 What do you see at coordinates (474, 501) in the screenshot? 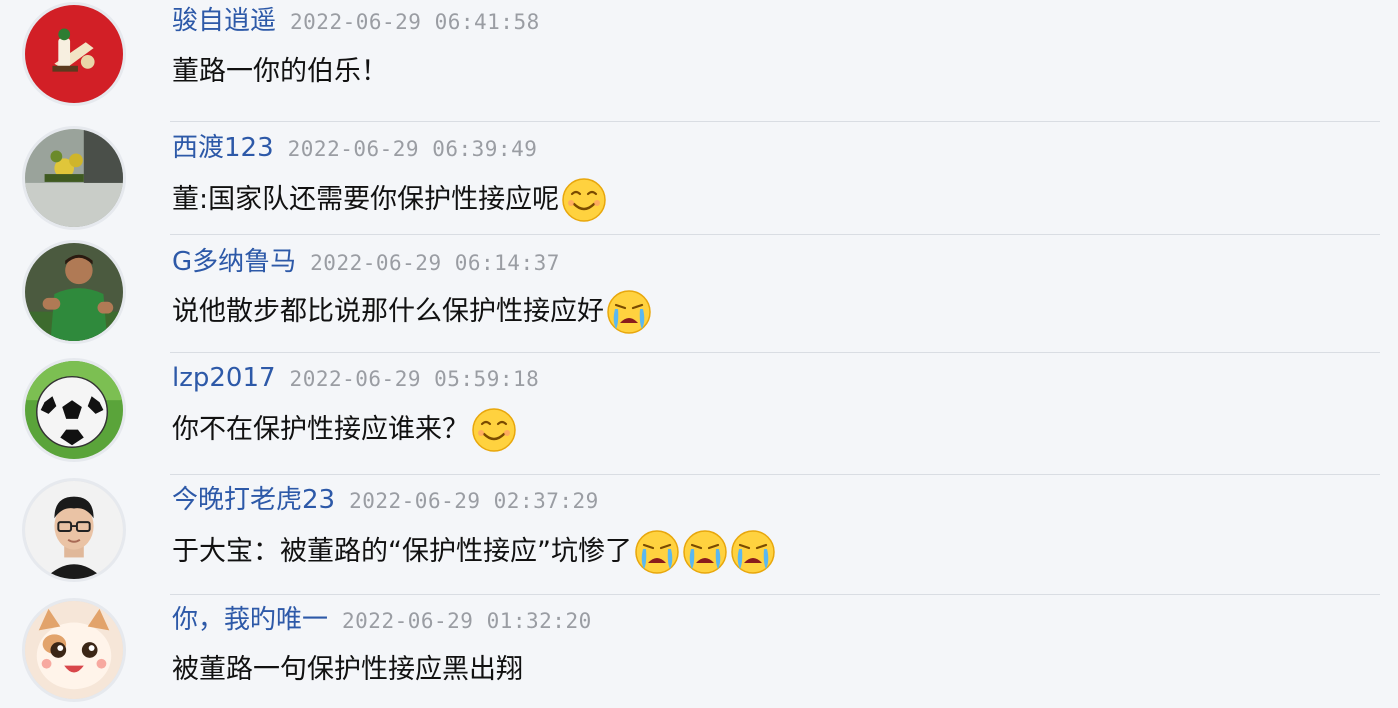
I see `comment-timestamp: 2022-06-29 02:37:29` at bounding box center [474, 501].